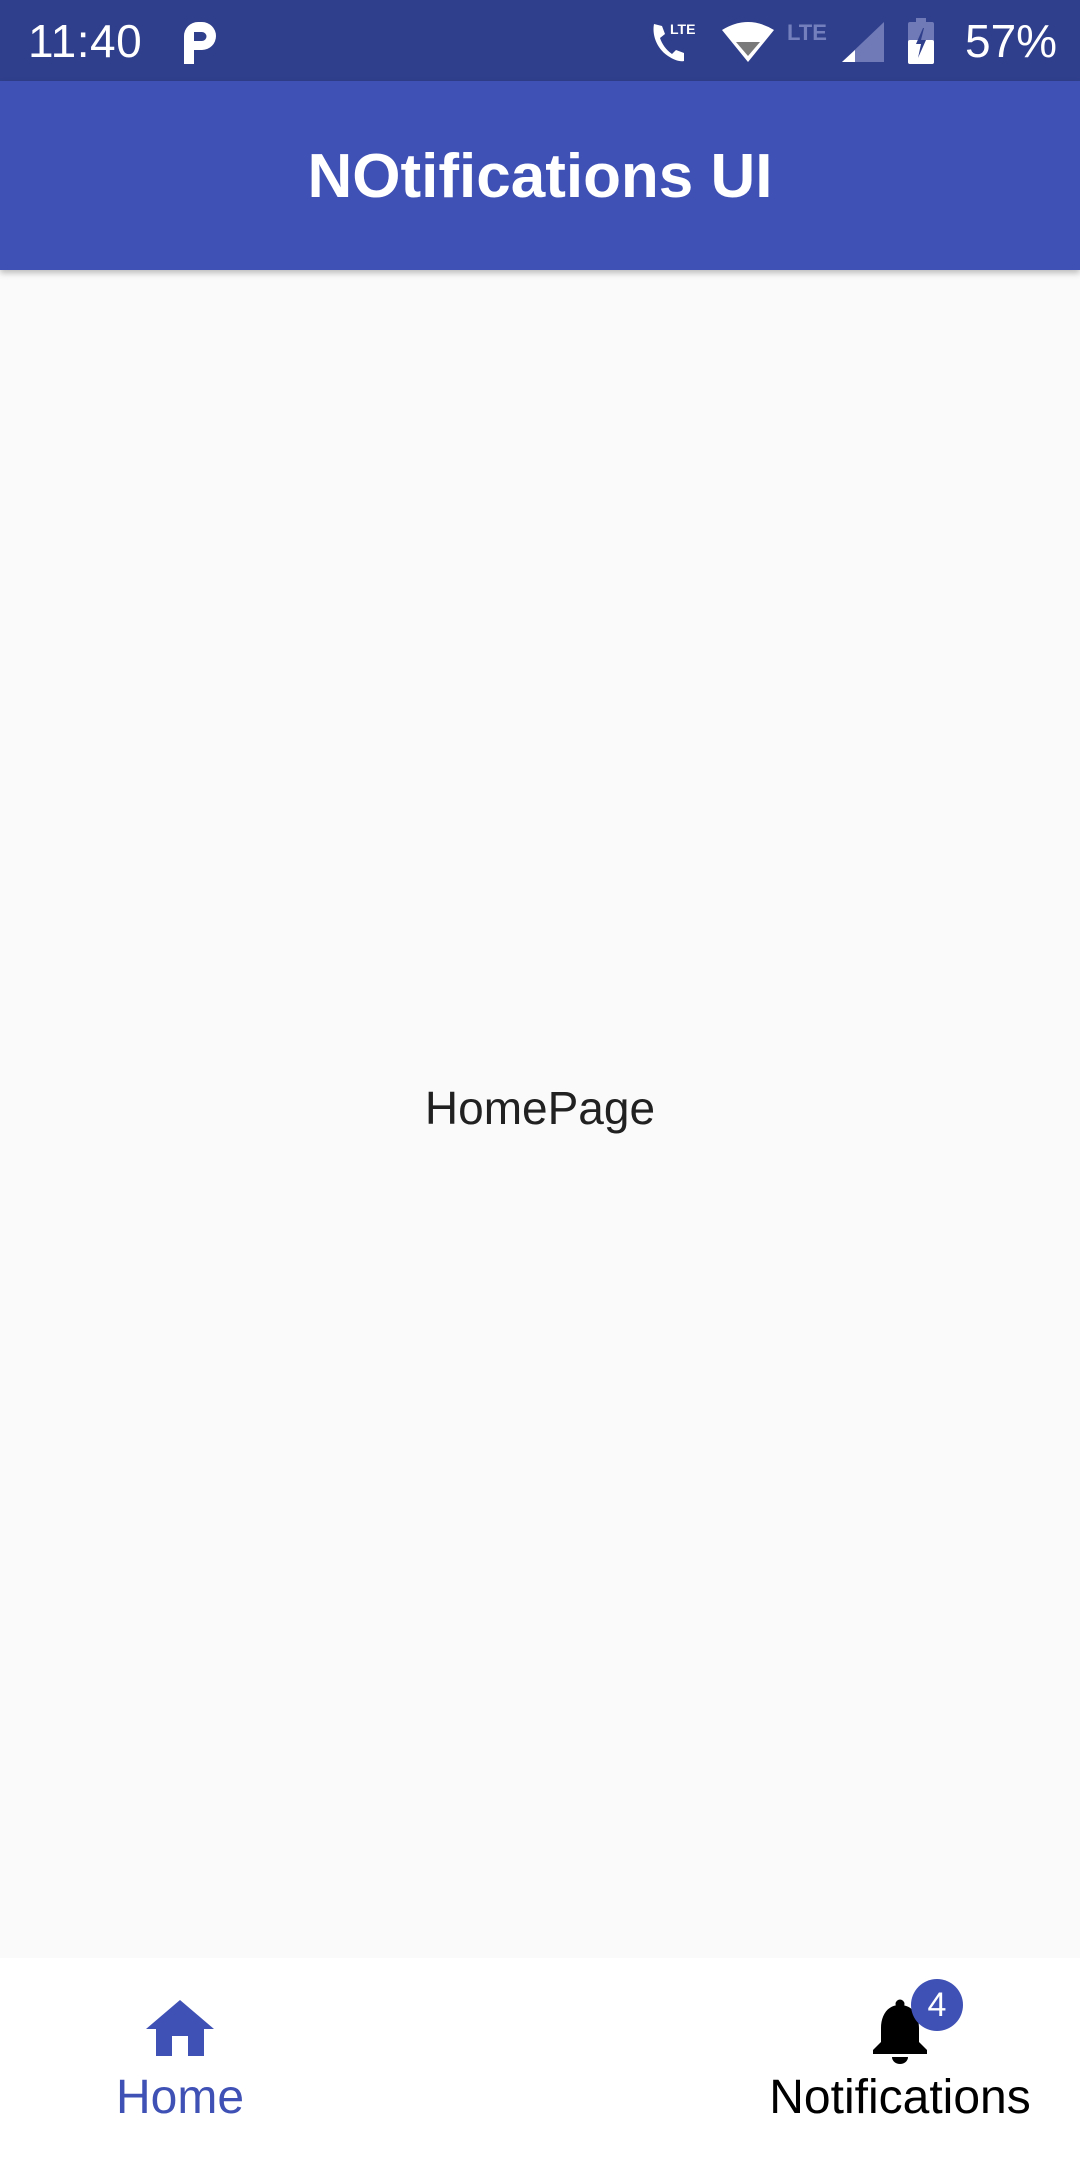 This screenshot has width=1080, height=2160. What do you see at coordinates (540, 2059) in the screenshot?
I see `bottom-navigation: Home 4 Notifications` at bounding box center [540, 2059].